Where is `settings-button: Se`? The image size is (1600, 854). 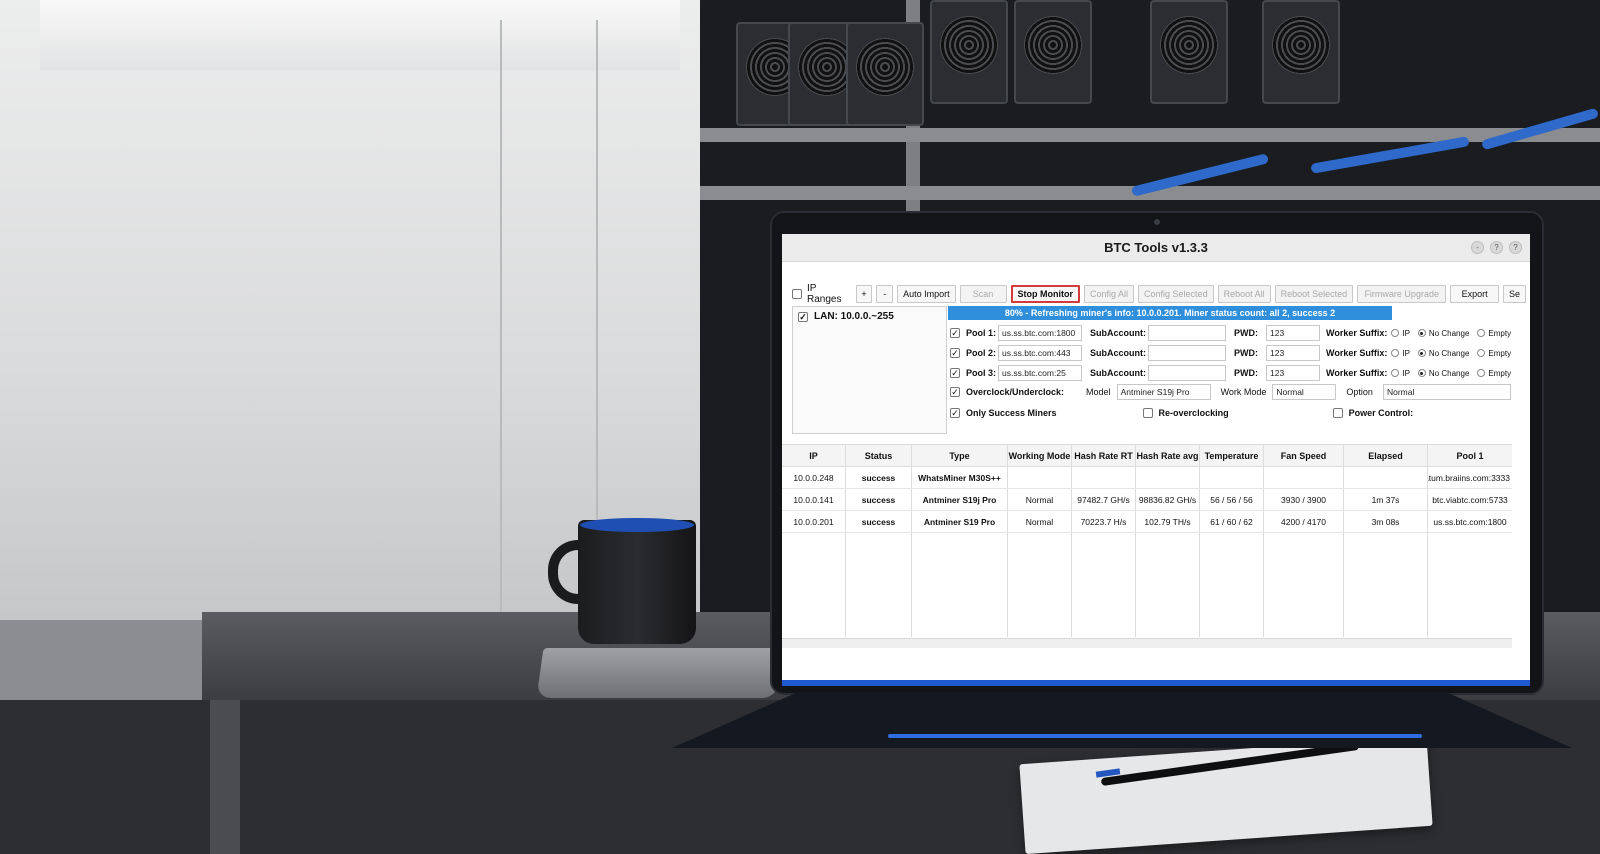
settings-button: Se is located at coordinates (1514, 294).